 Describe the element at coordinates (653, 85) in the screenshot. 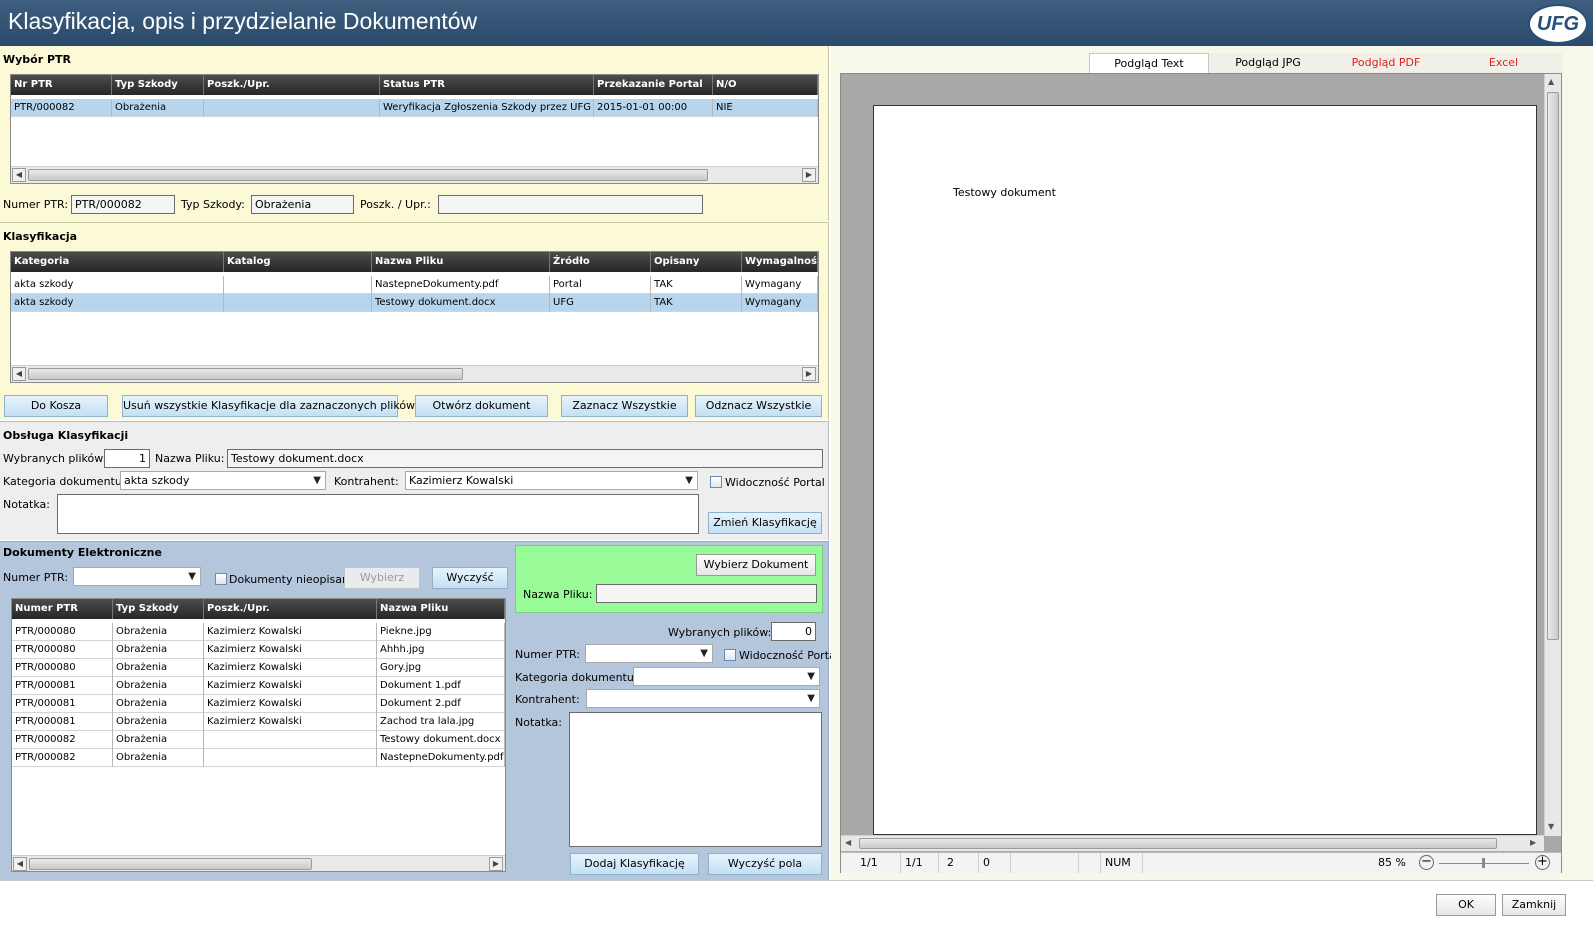

I see `col-przekazanie: Przekazanie Portal` at that location.